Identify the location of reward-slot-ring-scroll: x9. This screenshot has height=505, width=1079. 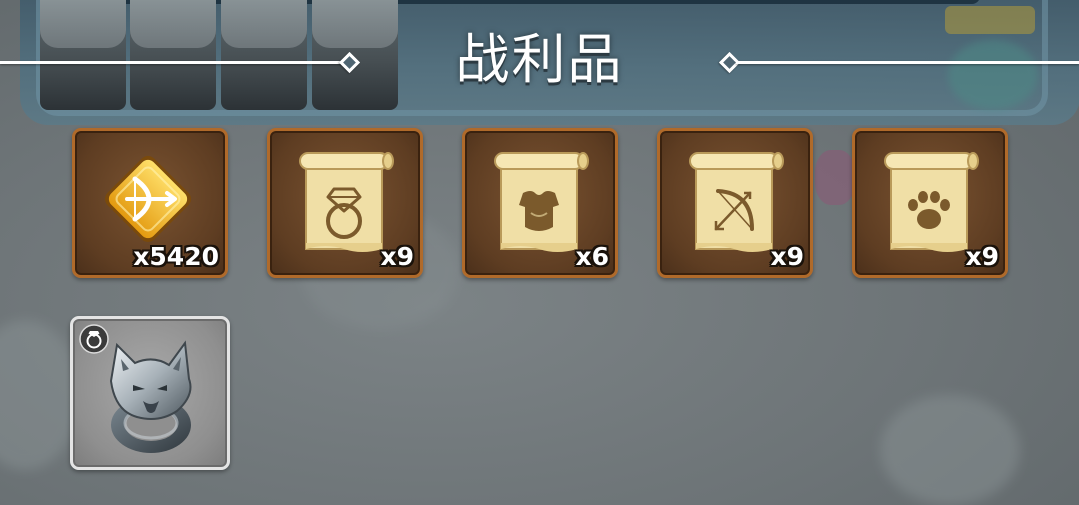
(345, 203).